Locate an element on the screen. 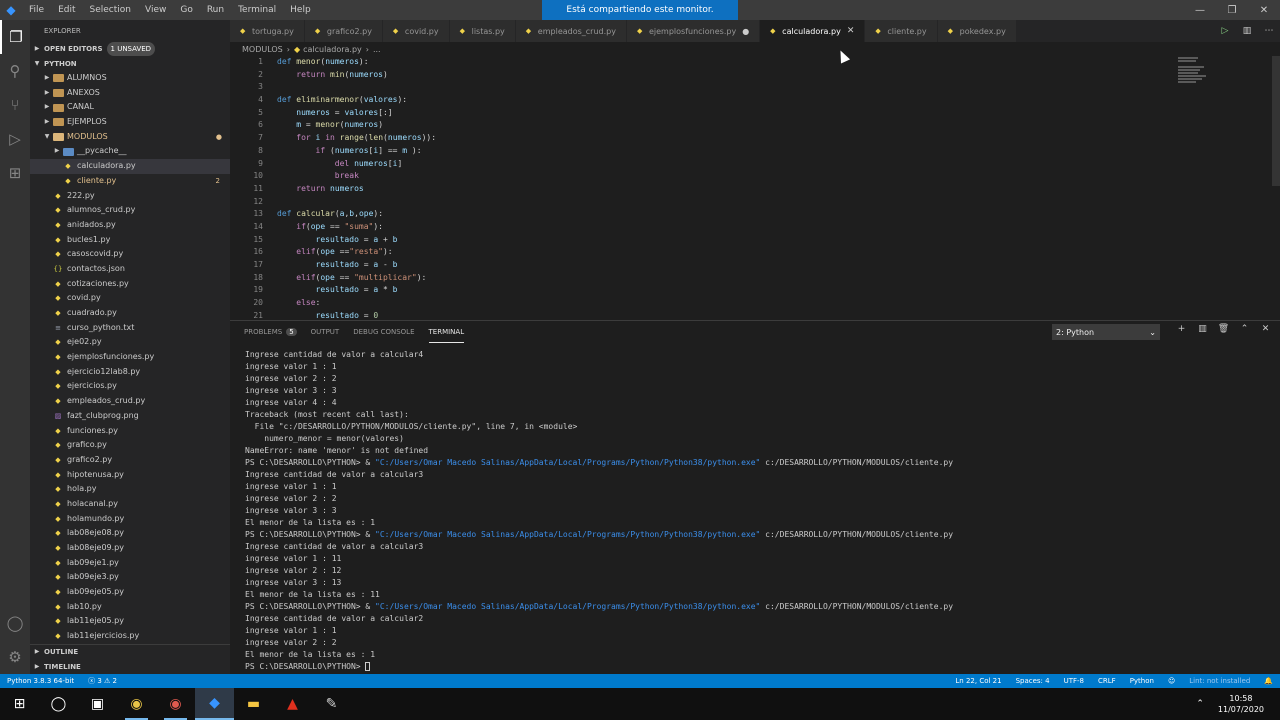 This screenshot has width=1280, height=720. clock: 10:58 11/07/2020 is located at coordinates (1245, 704).